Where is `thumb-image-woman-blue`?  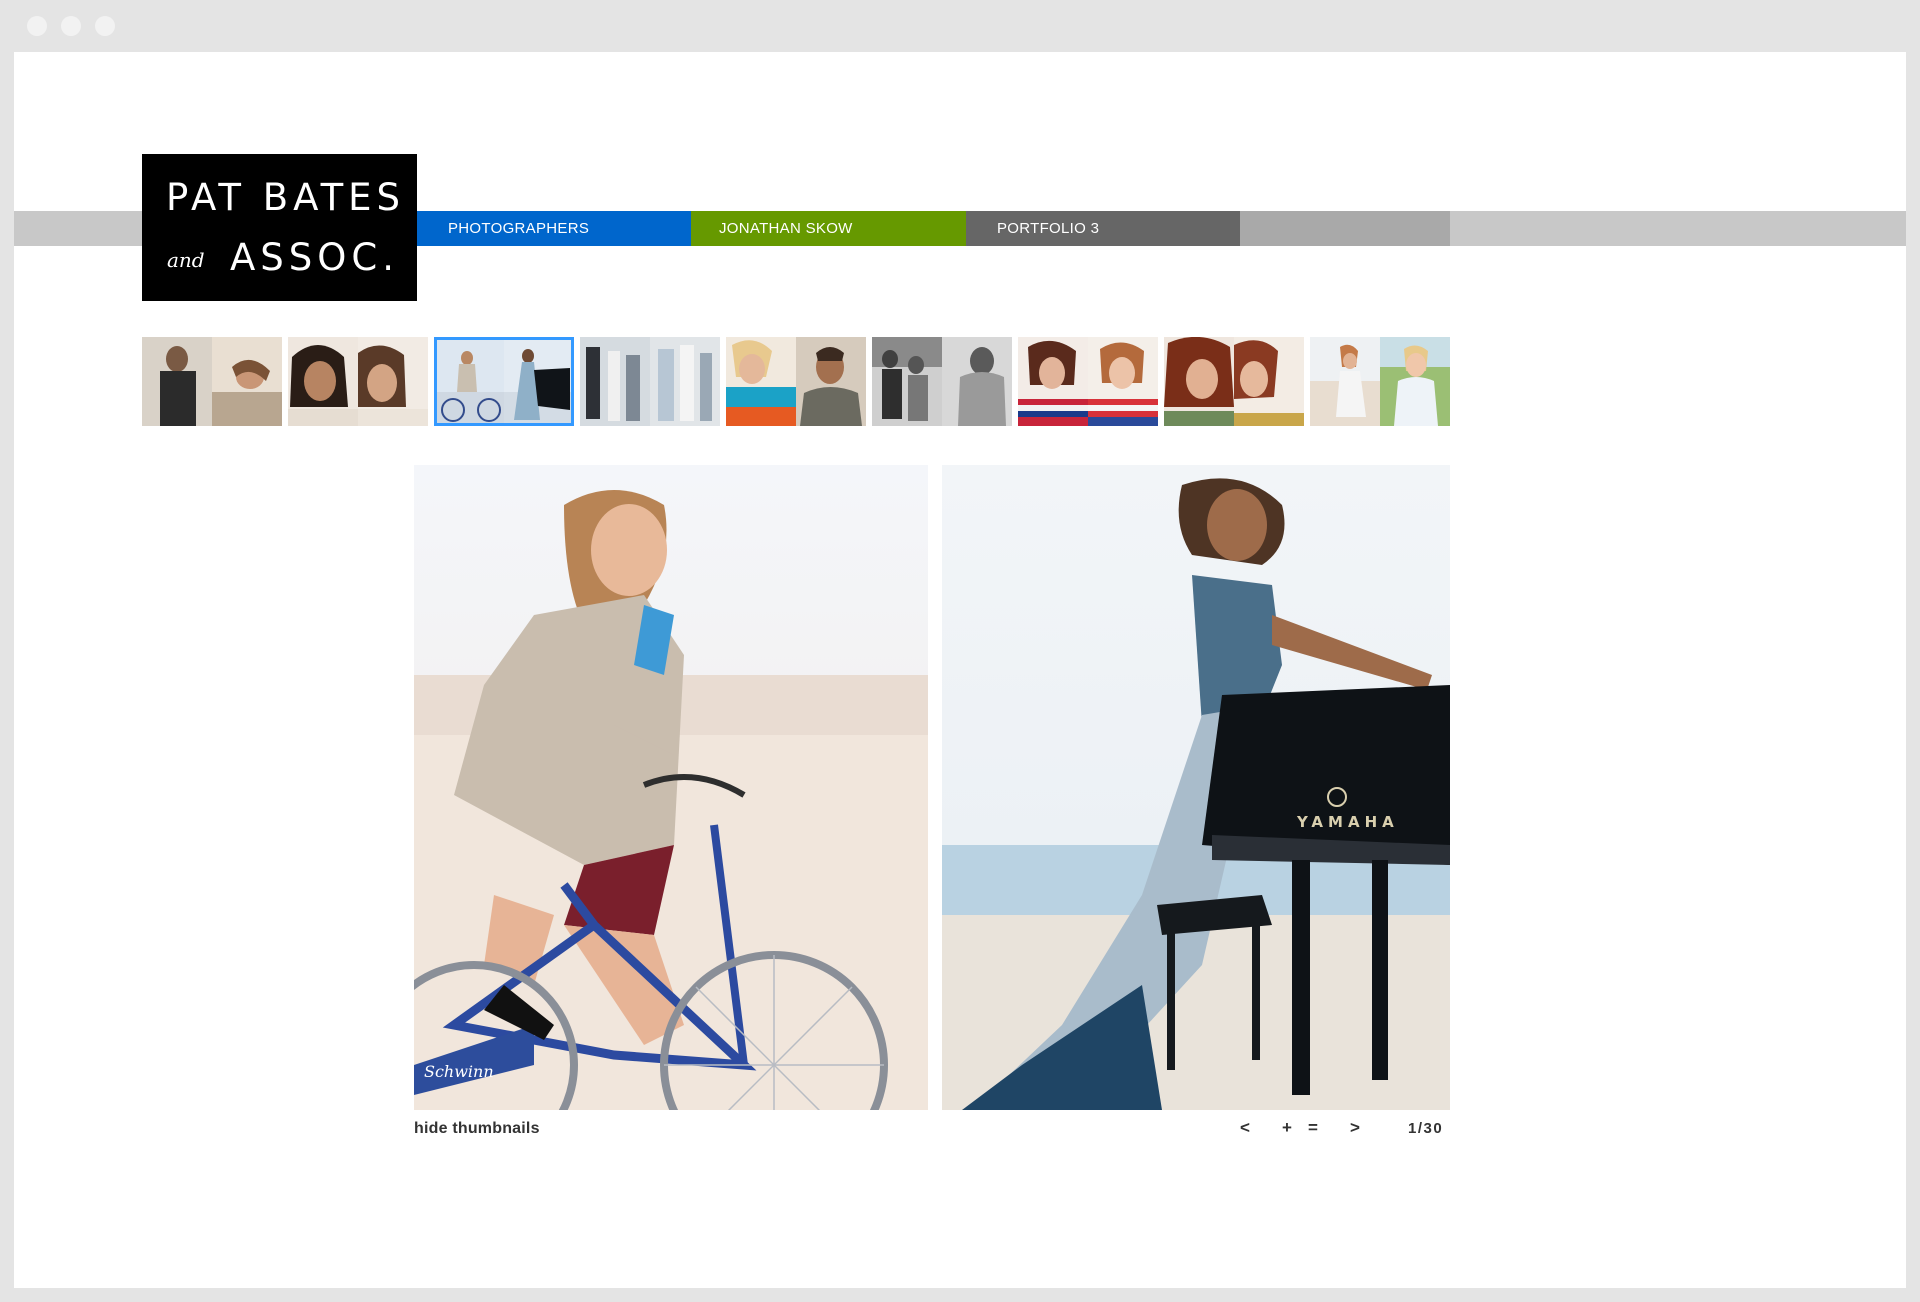
thumb-image-woman-blue is located at coordinates (761, 381).